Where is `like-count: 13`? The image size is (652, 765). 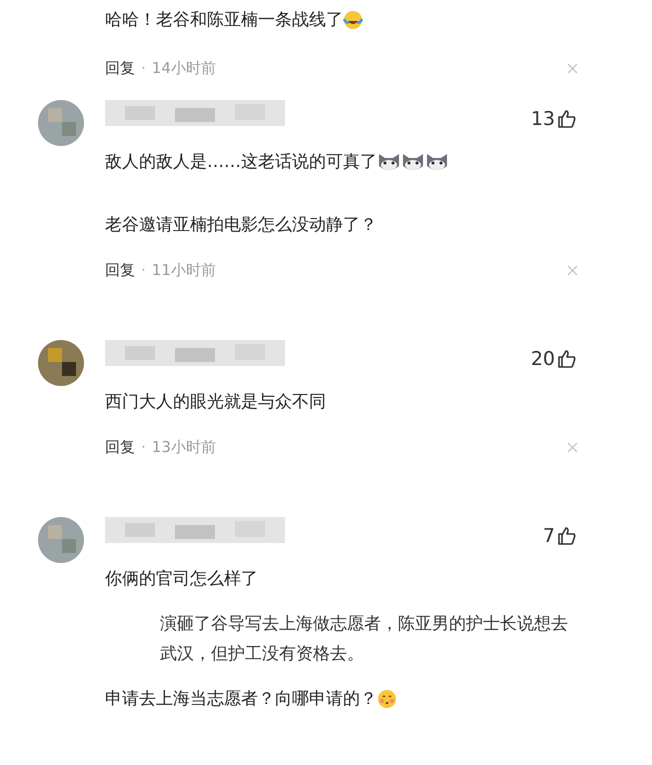
like-count: 13 is located at coordinates (542, 119).